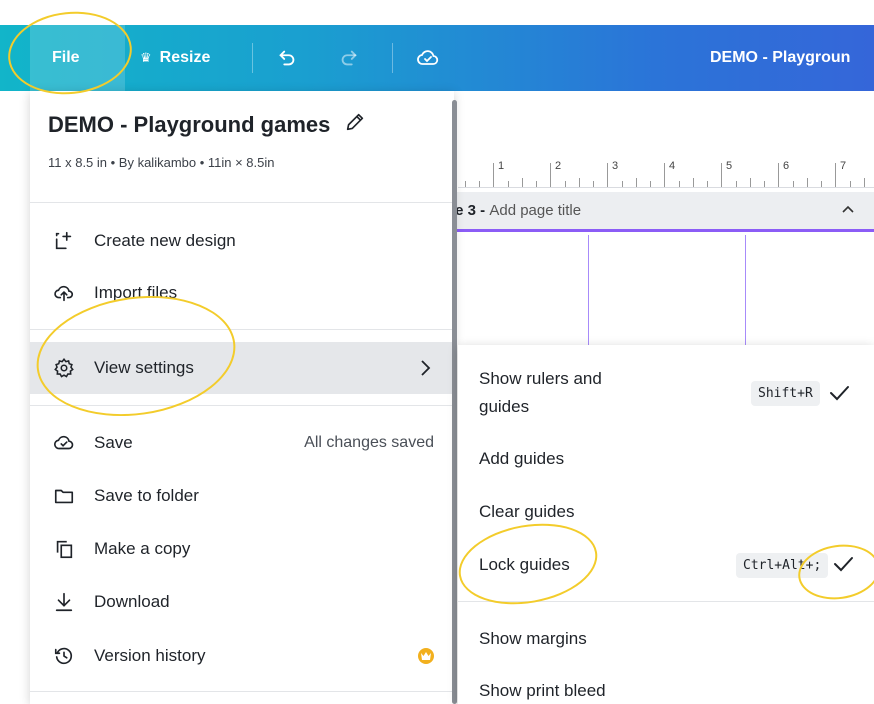 This screenshot has width=874, height=704. I want to click on file-menu-button: File, so click(77, 58).